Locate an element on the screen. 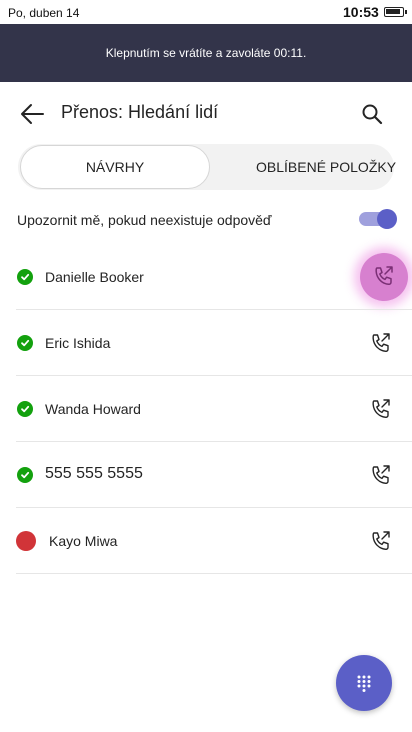  battery-icon is located at coordinates (395, 12).